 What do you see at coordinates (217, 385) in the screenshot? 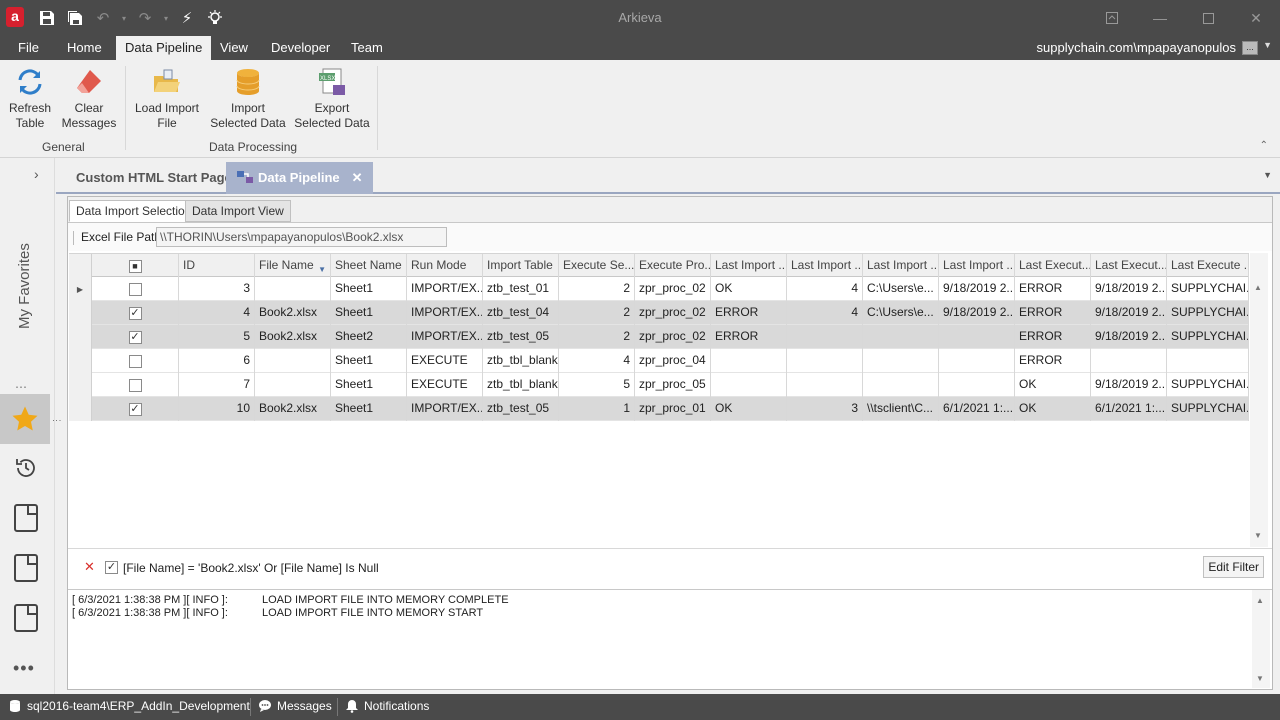
I see `table-cell: 7` at bounding box center [217, 385].